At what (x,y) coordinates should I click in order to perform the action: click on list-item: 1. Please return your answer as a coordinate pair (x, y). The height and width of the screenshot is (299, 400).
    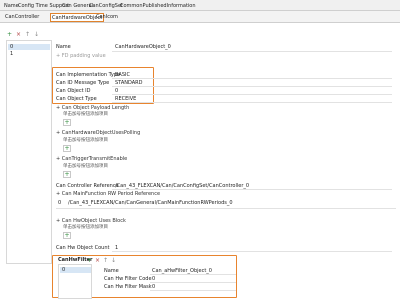
    Looking at the image, I should click on (11, 54).